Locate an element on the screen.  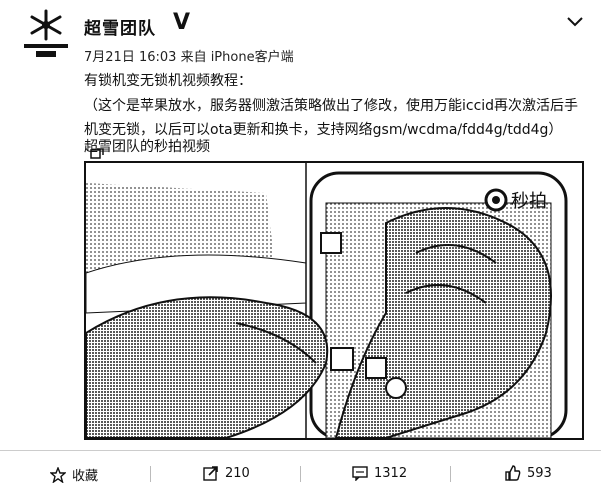
favorite-button: 收藏 is located at coordinates (74, 474).